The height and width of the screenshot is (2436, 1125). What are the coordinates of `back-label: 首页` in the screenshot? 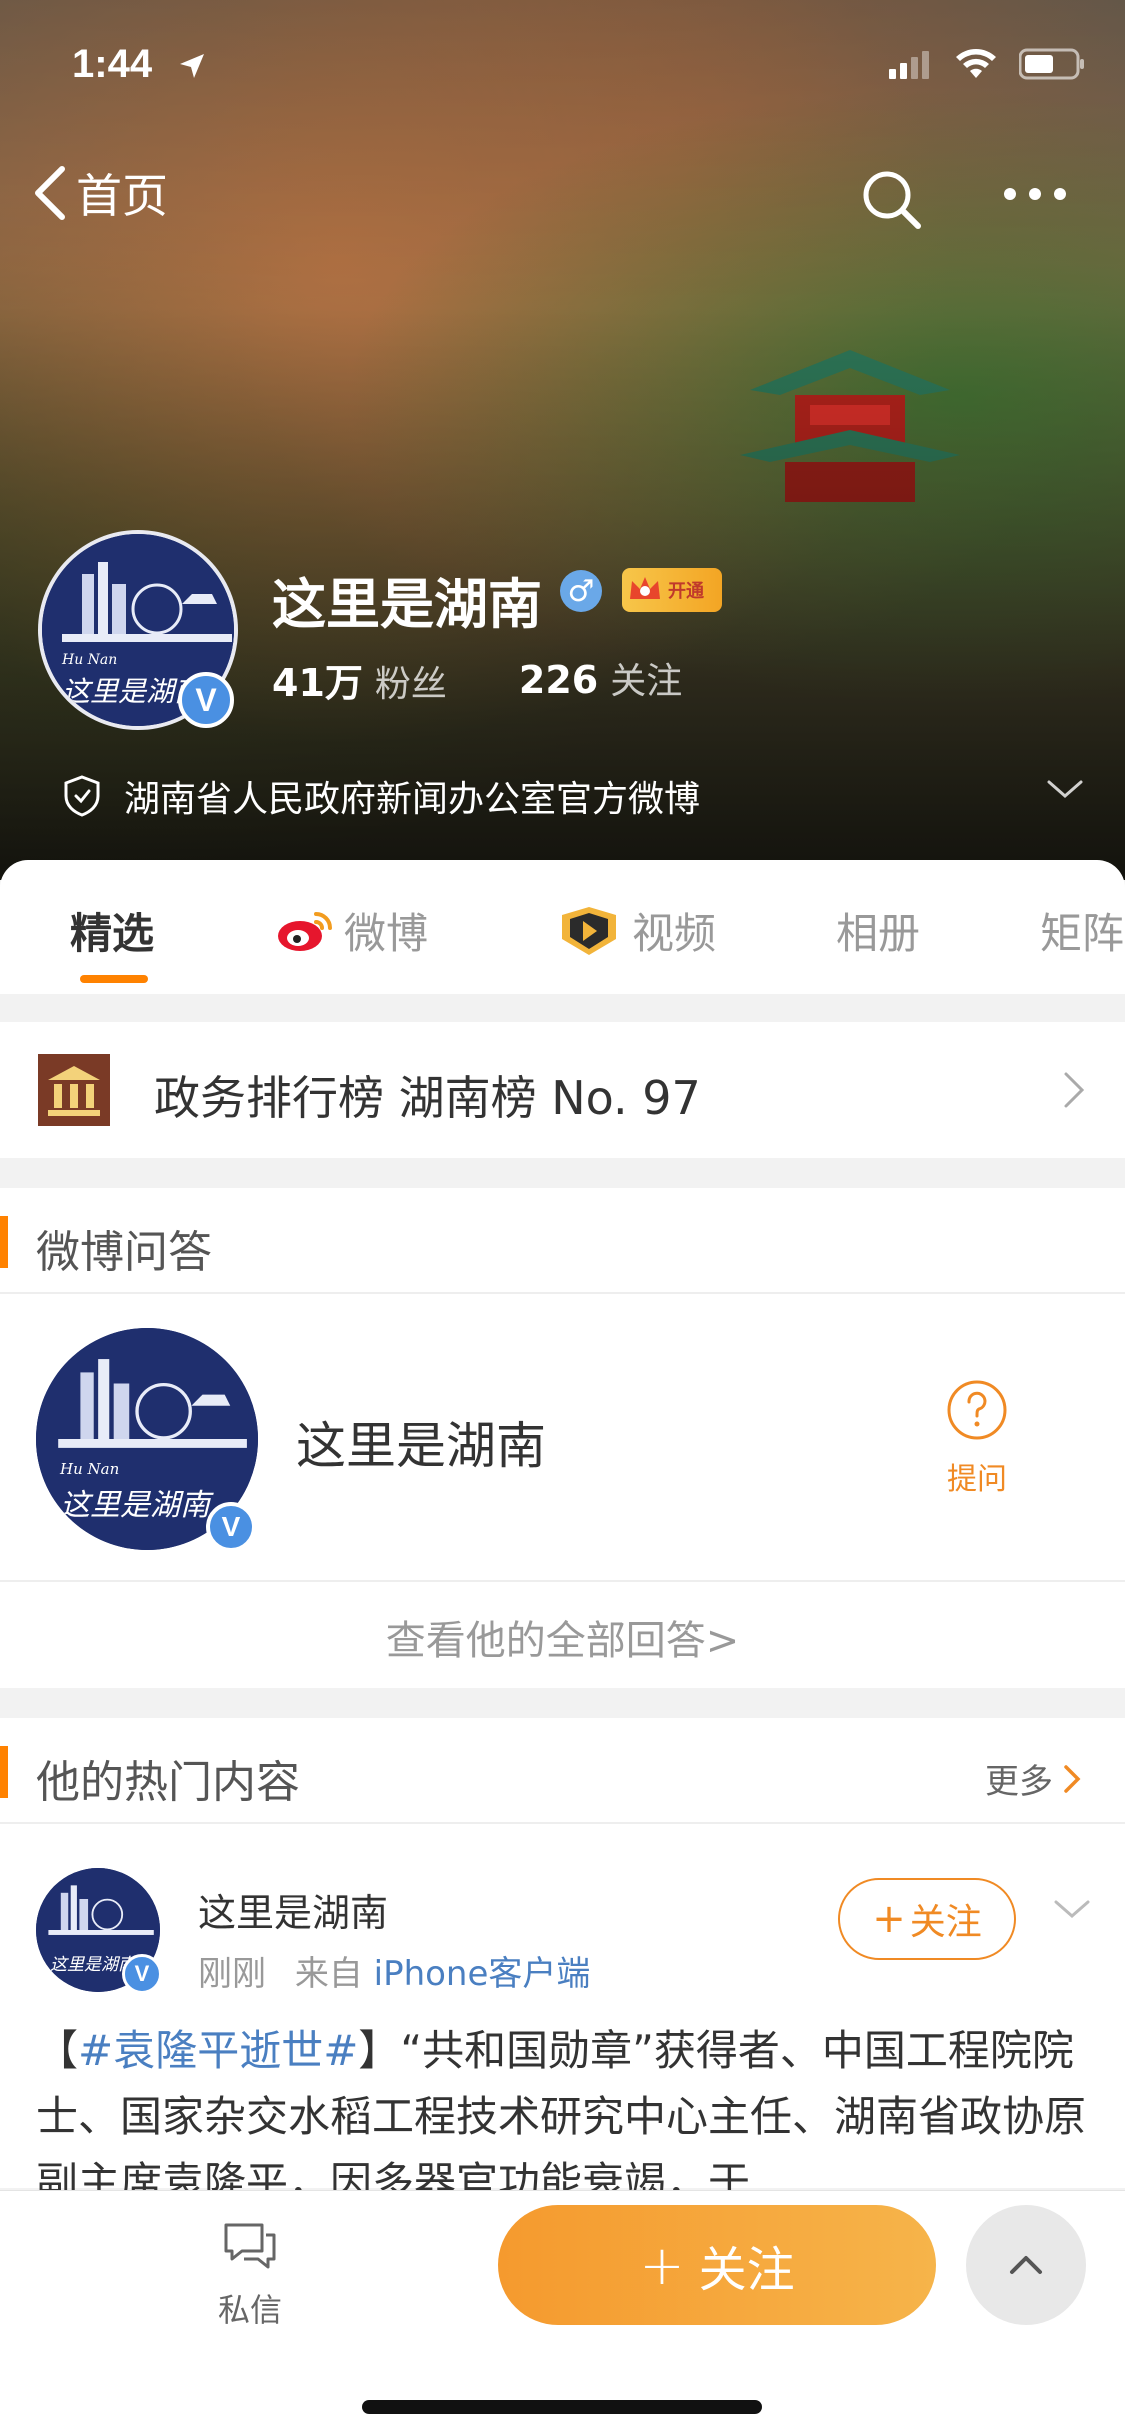 It's located at (122, 196).